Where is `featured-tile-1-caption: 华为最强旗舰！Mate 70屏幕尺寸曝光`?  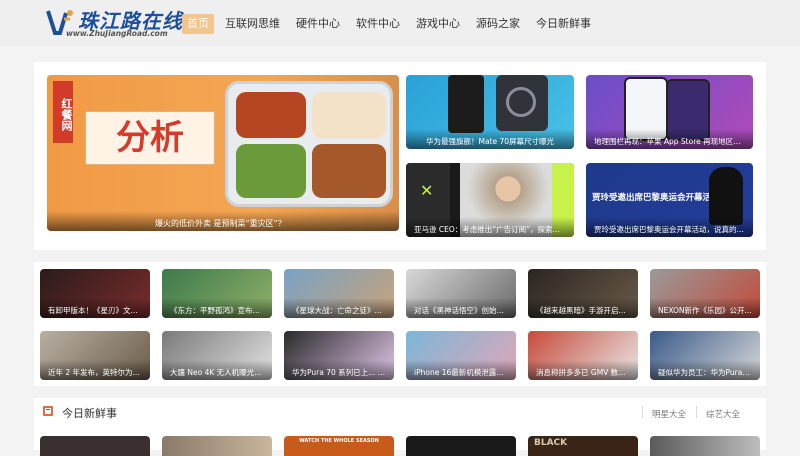
featured-tile-1-caption: 华为最强旗舰！Mate 70屏幕尺寸曝光 is located at coordinates (490, 139).